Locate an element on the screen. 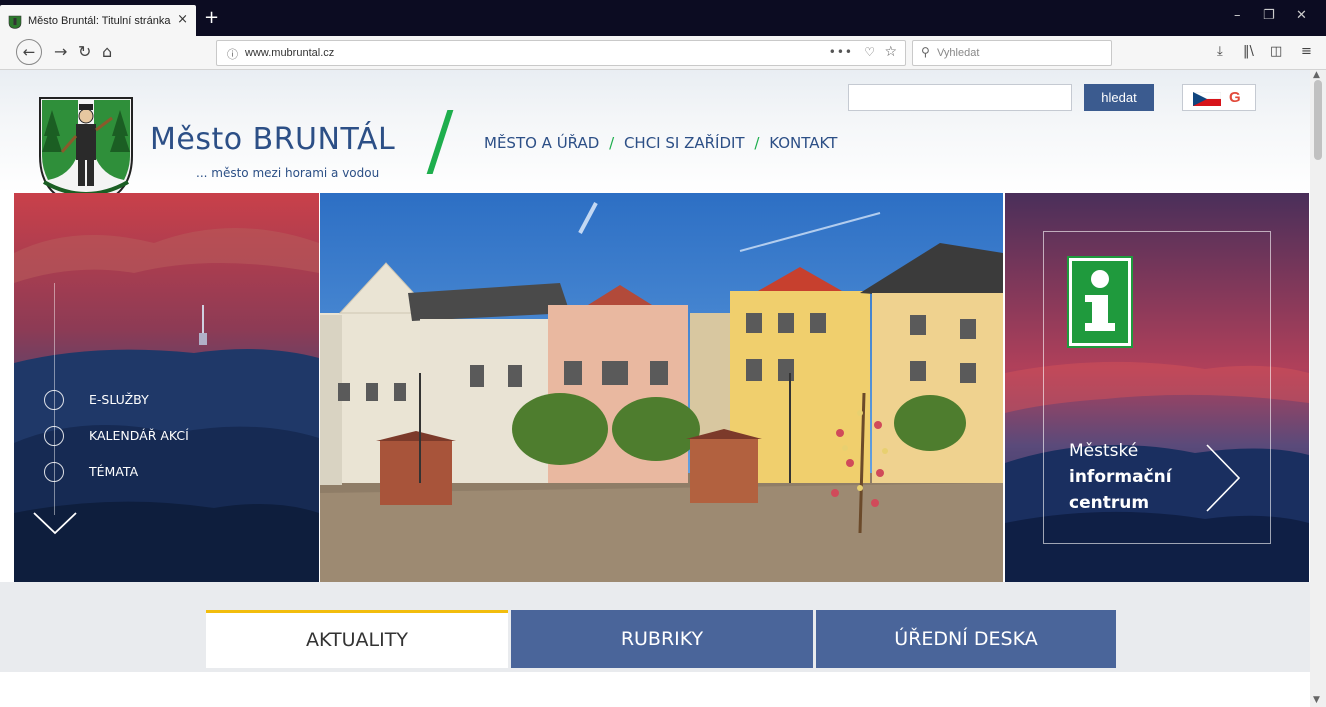 This screenshot has width=1326, height=707. main-nav: MĚSTO A ÚŘAD / CHCI SI ZAŘÍDIT / KONTAKT is located at coordinates (660, 143).